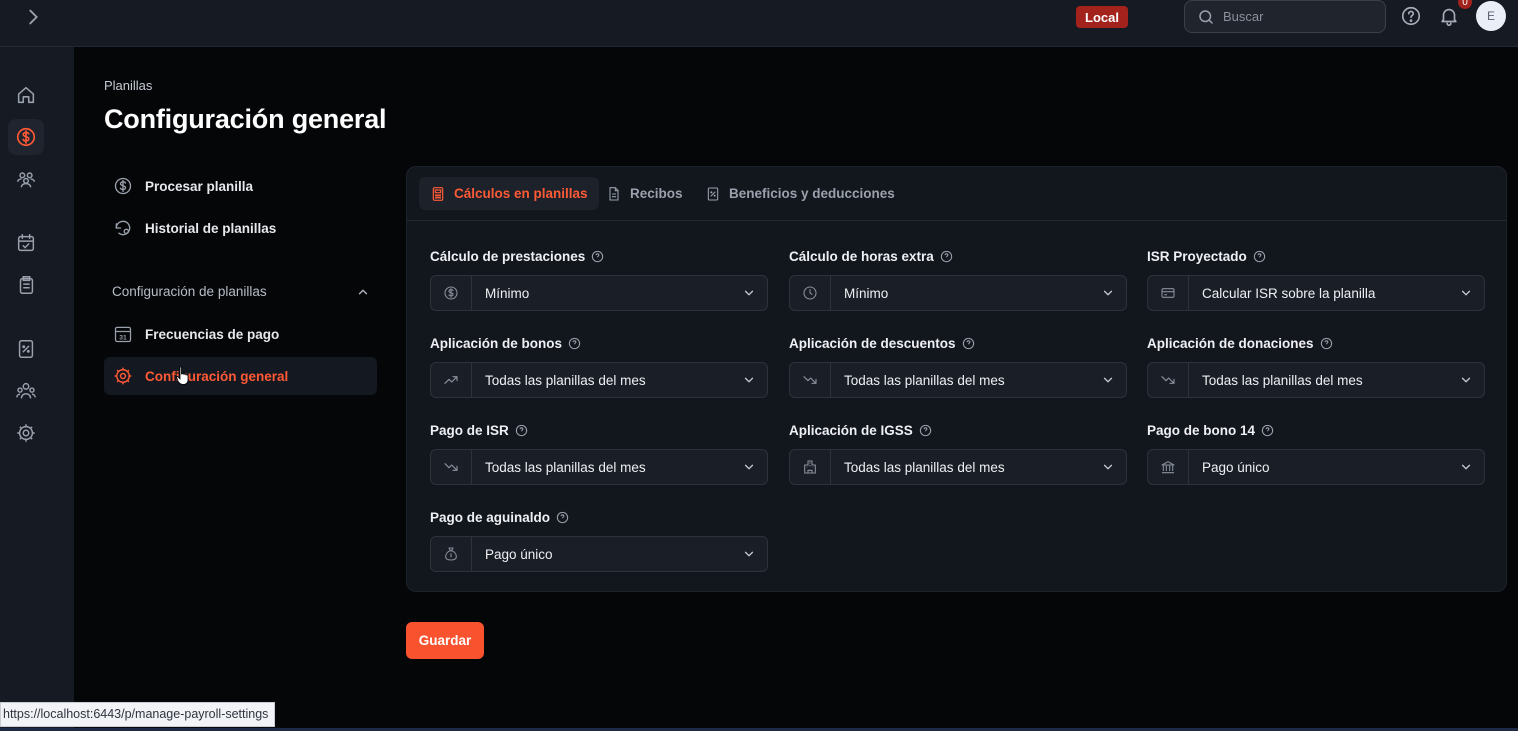  I want to click on rail-item-settings, so click(26, 433).